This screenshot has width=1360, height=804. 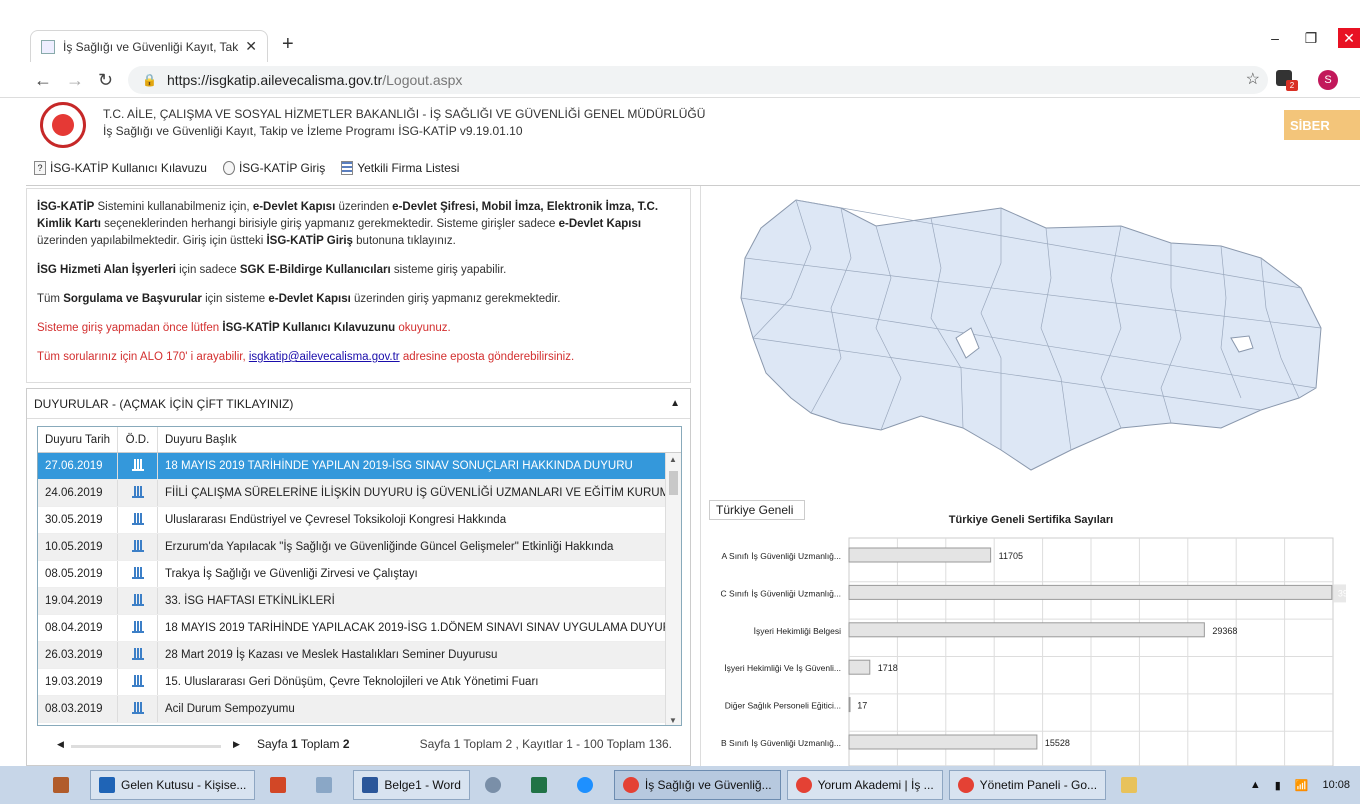 What do you see at coordinates (675, 403) in the screenshot?
I see `collapse-icon: ▲` at bounding box center [675, 403].